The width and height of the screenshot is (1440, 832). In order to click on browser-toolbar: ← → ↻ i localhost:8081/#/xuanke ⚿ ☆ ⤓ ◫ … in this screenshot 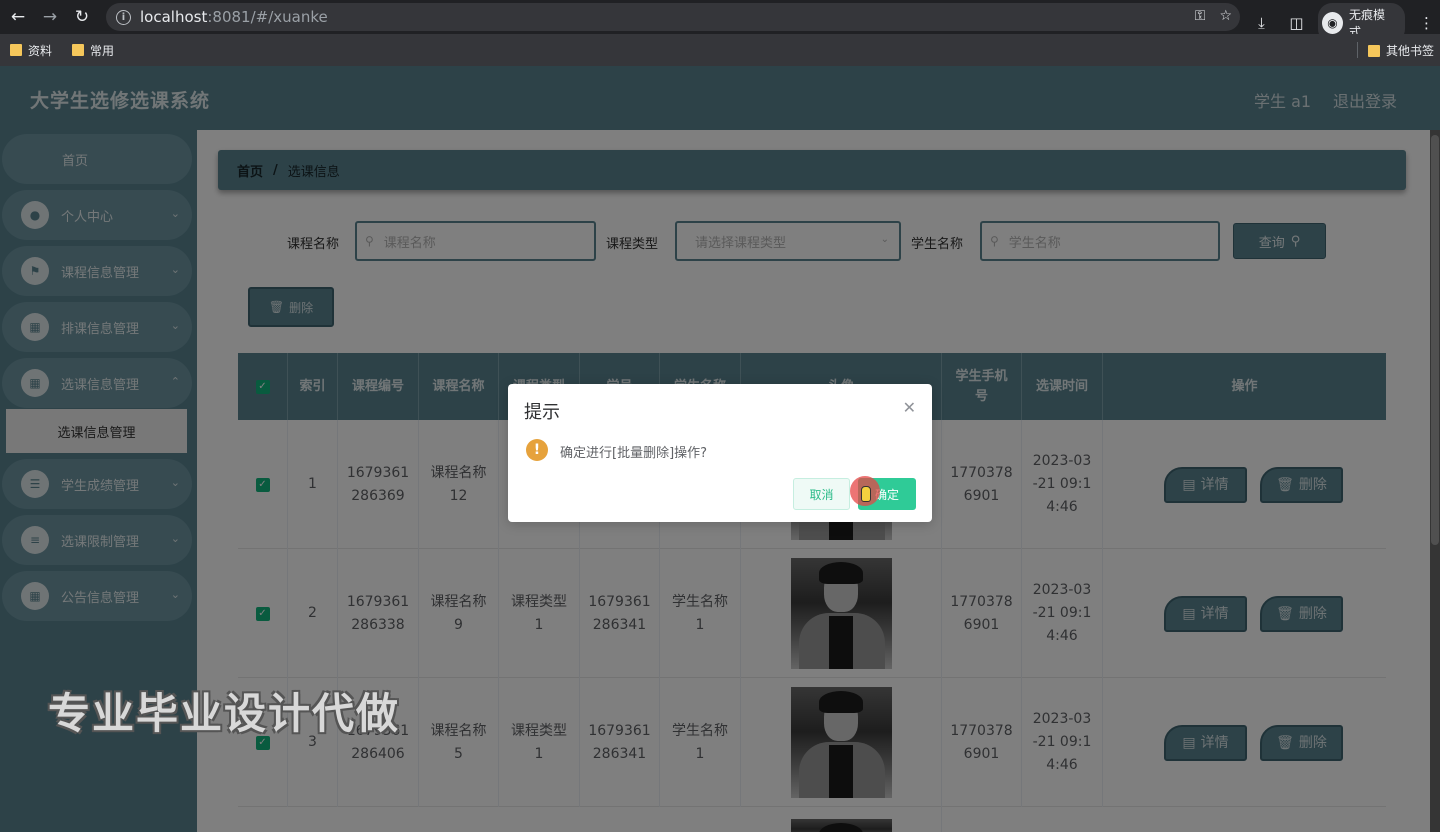, I will do `click(720, 21)`.